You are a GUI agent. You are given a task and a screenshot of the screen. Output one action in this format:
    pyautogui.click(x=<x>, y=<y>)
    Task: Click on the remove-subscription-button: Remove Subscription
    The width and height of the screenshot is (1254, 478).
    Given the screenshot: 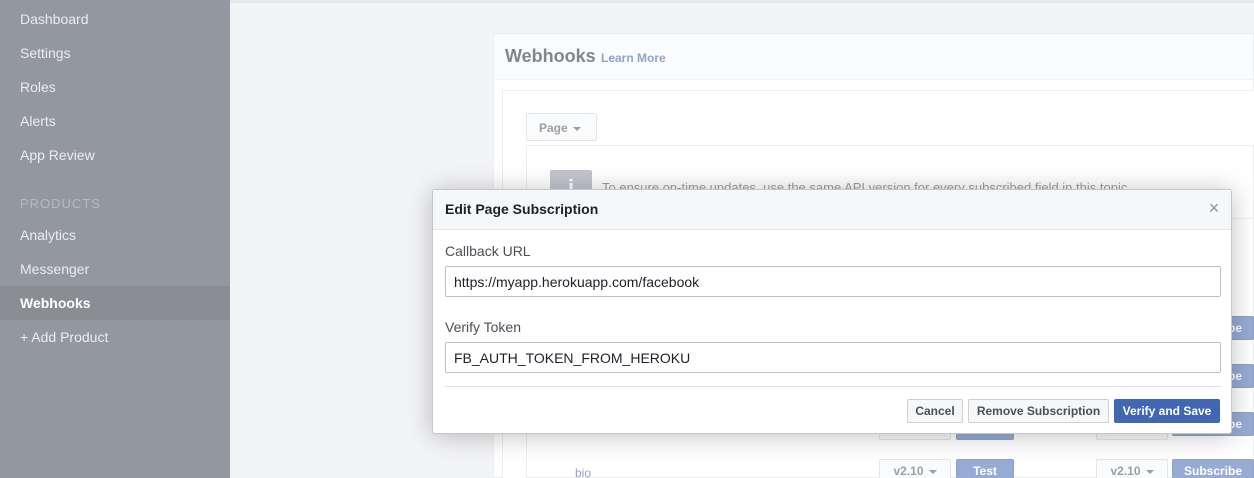 What is the action you would take?
    pyautogui.click(x=1038, y=411)
    